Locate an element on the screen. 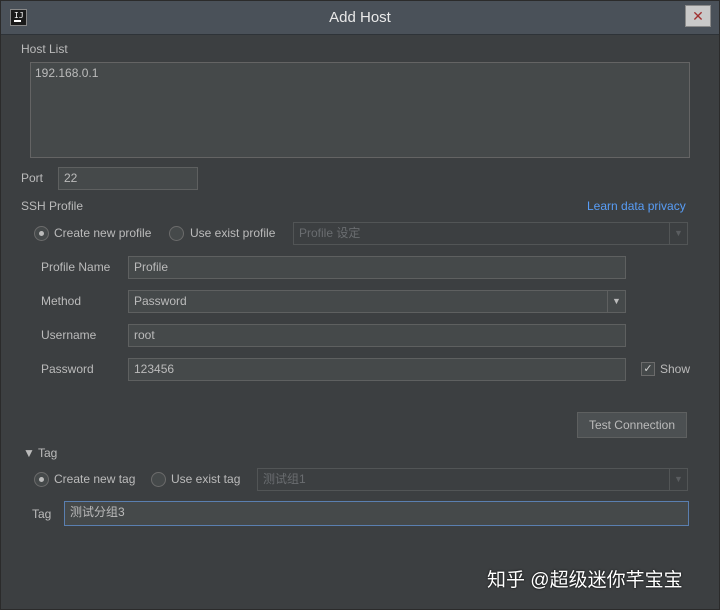 The image size is (720, 610). username-label: Username is located at coordinates (69, 335).